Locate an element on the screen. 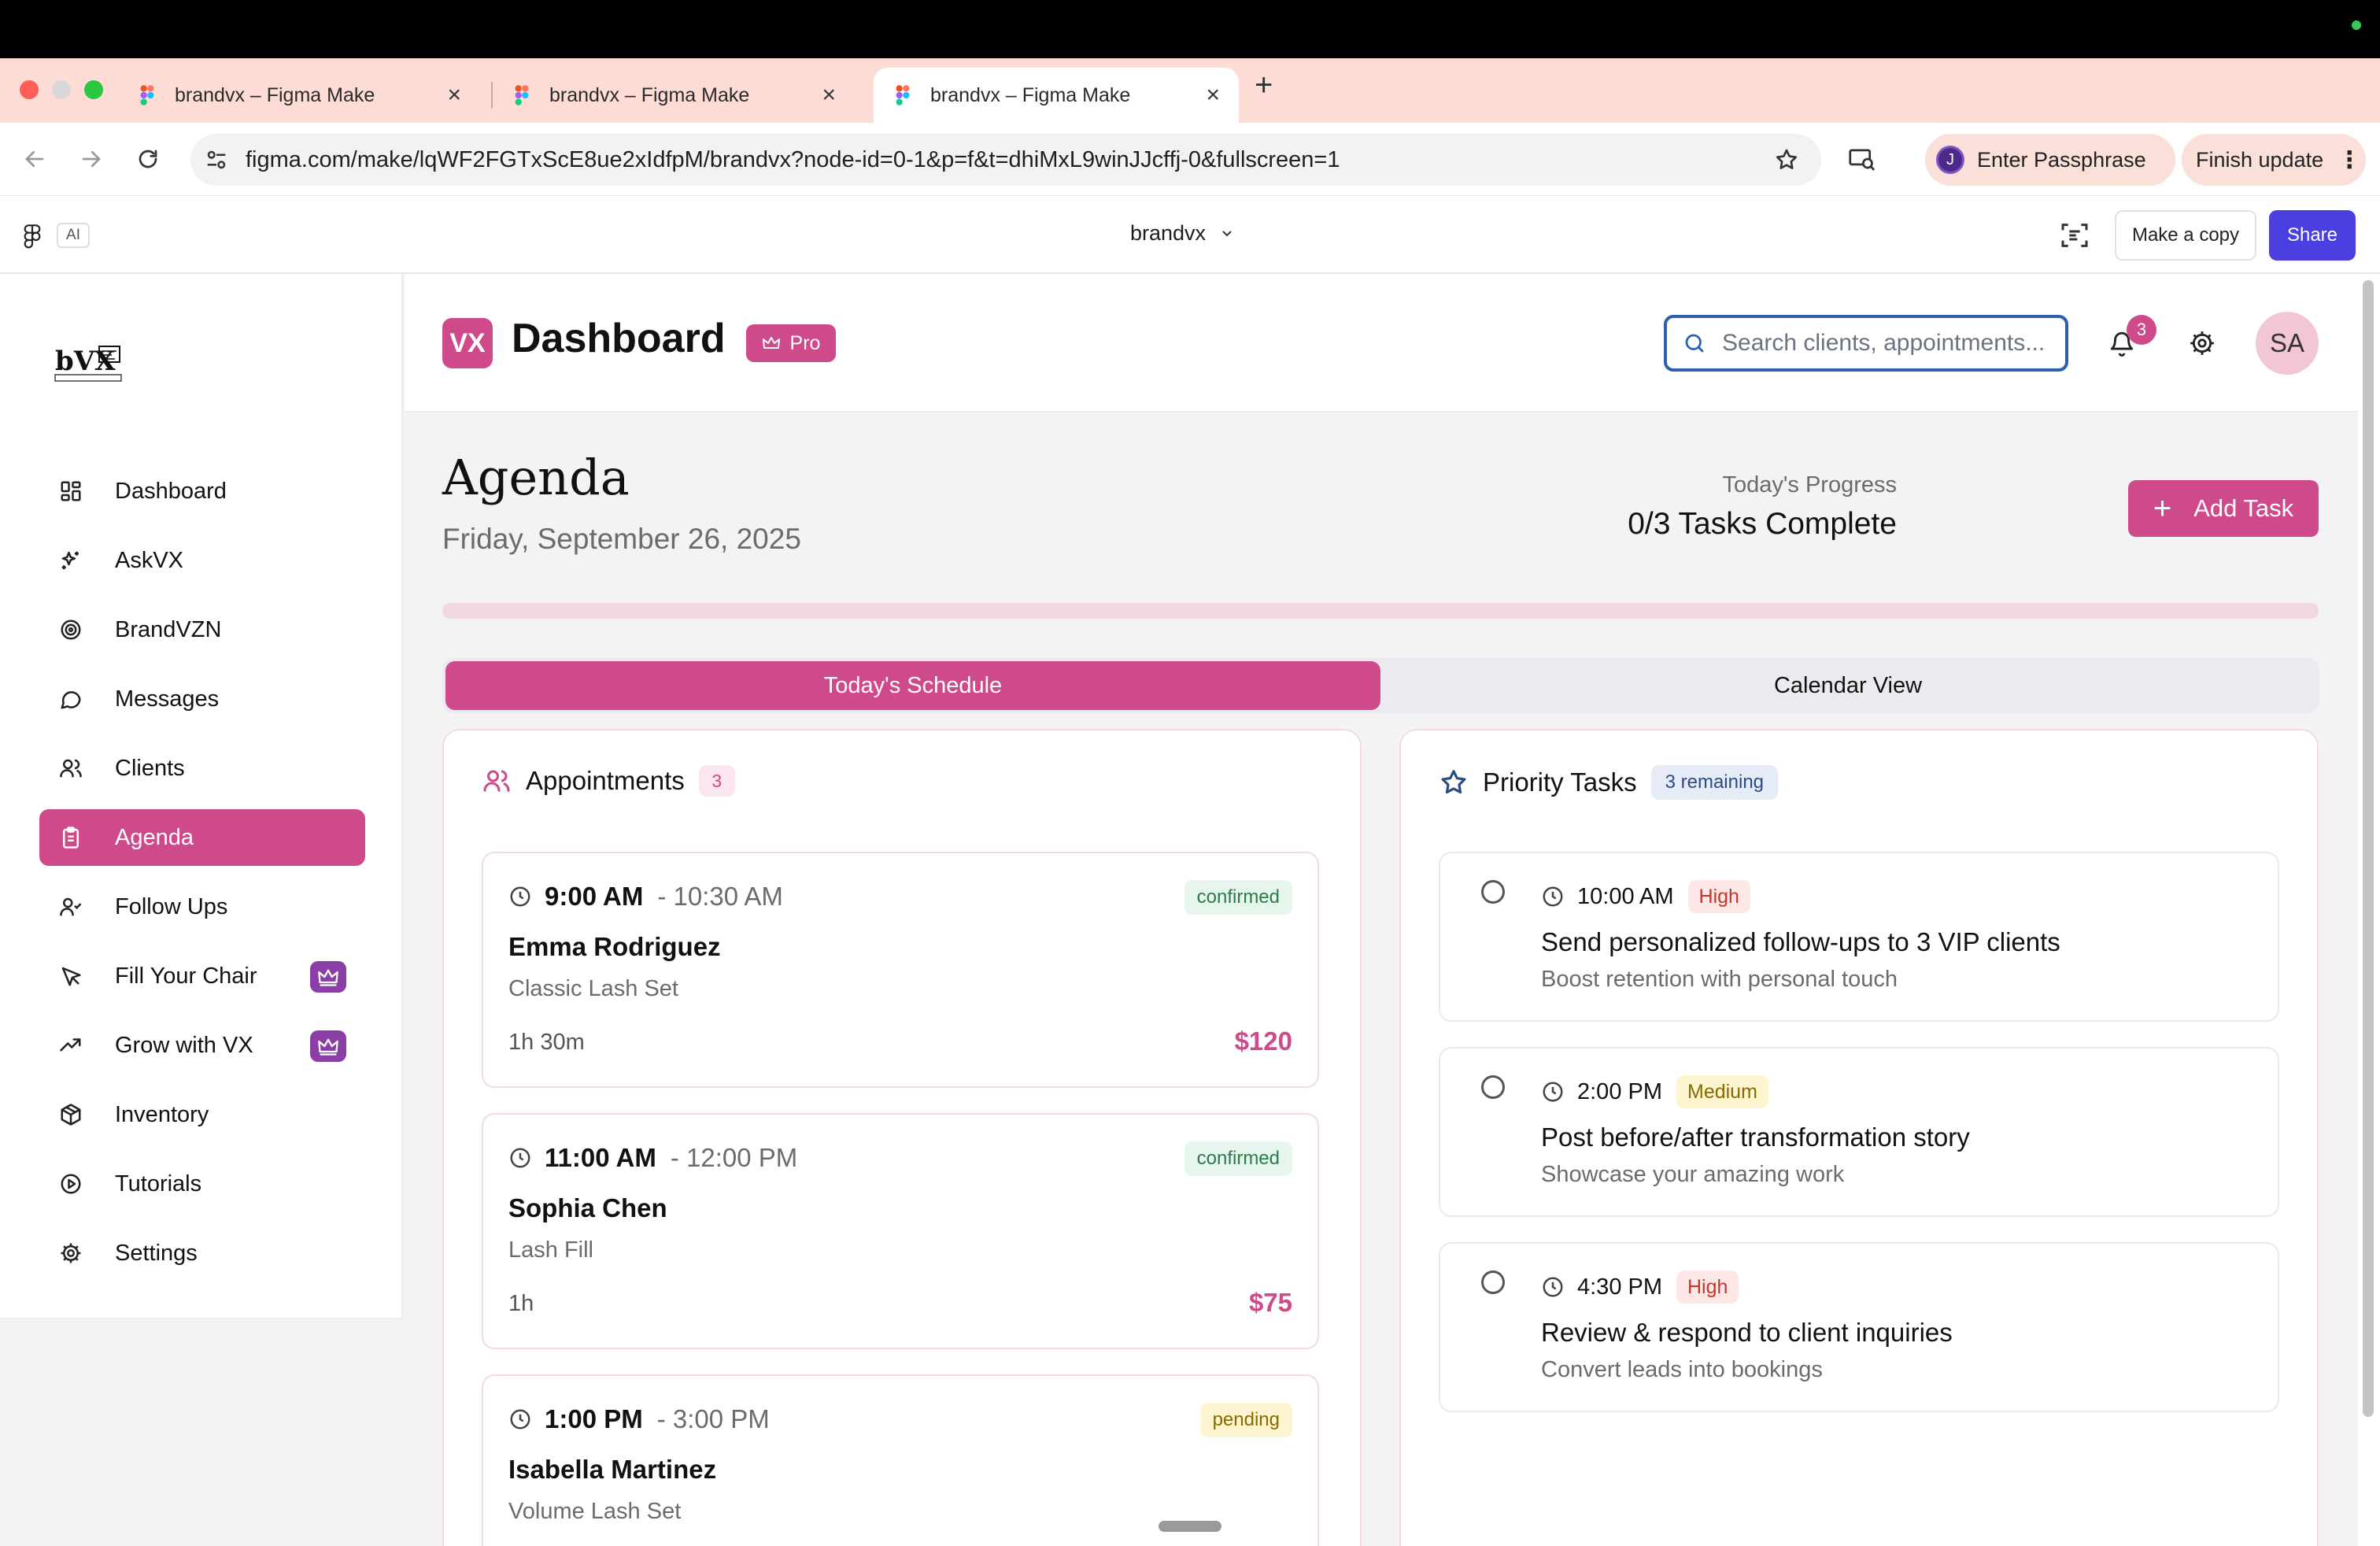  project-name: brandvx is located at coordinates (1168, 233).